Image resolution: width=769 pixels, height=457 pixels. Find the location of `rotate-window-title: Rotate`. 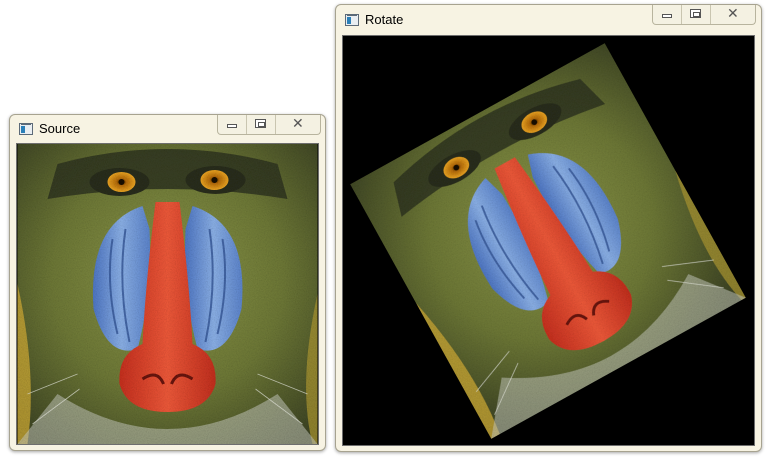

rotate-window-title: Rotate is located at coordinates (384, 19).